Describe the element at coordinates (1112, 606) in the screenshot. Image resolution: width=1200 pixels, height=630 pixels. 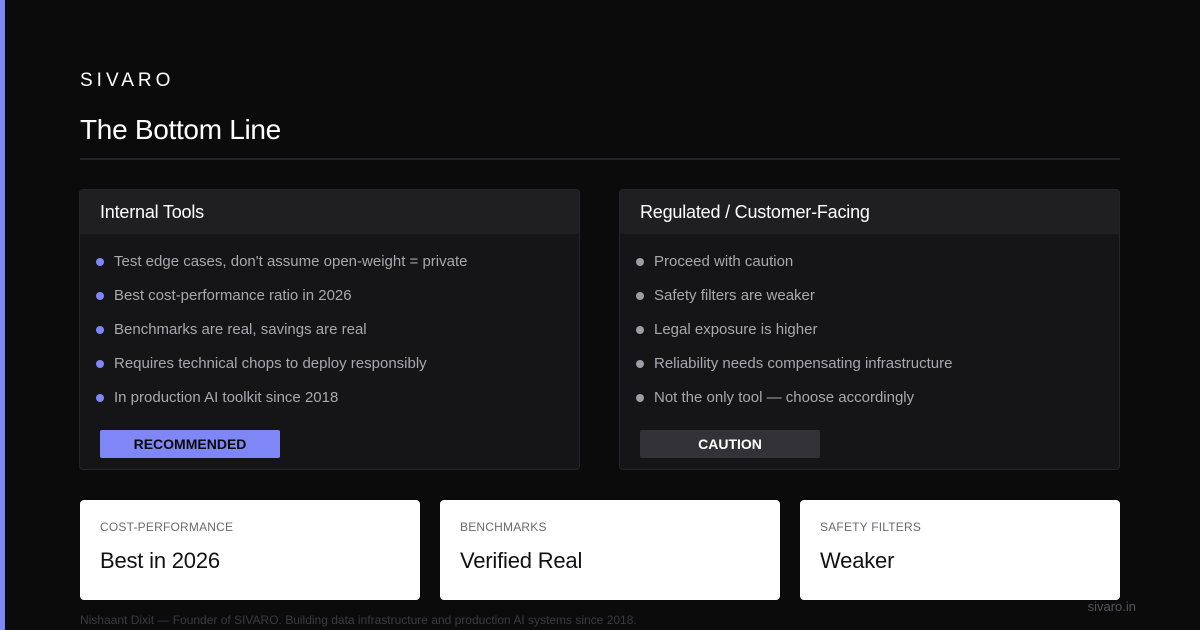
I see `footer-site-link: sivaro.in` at that location.